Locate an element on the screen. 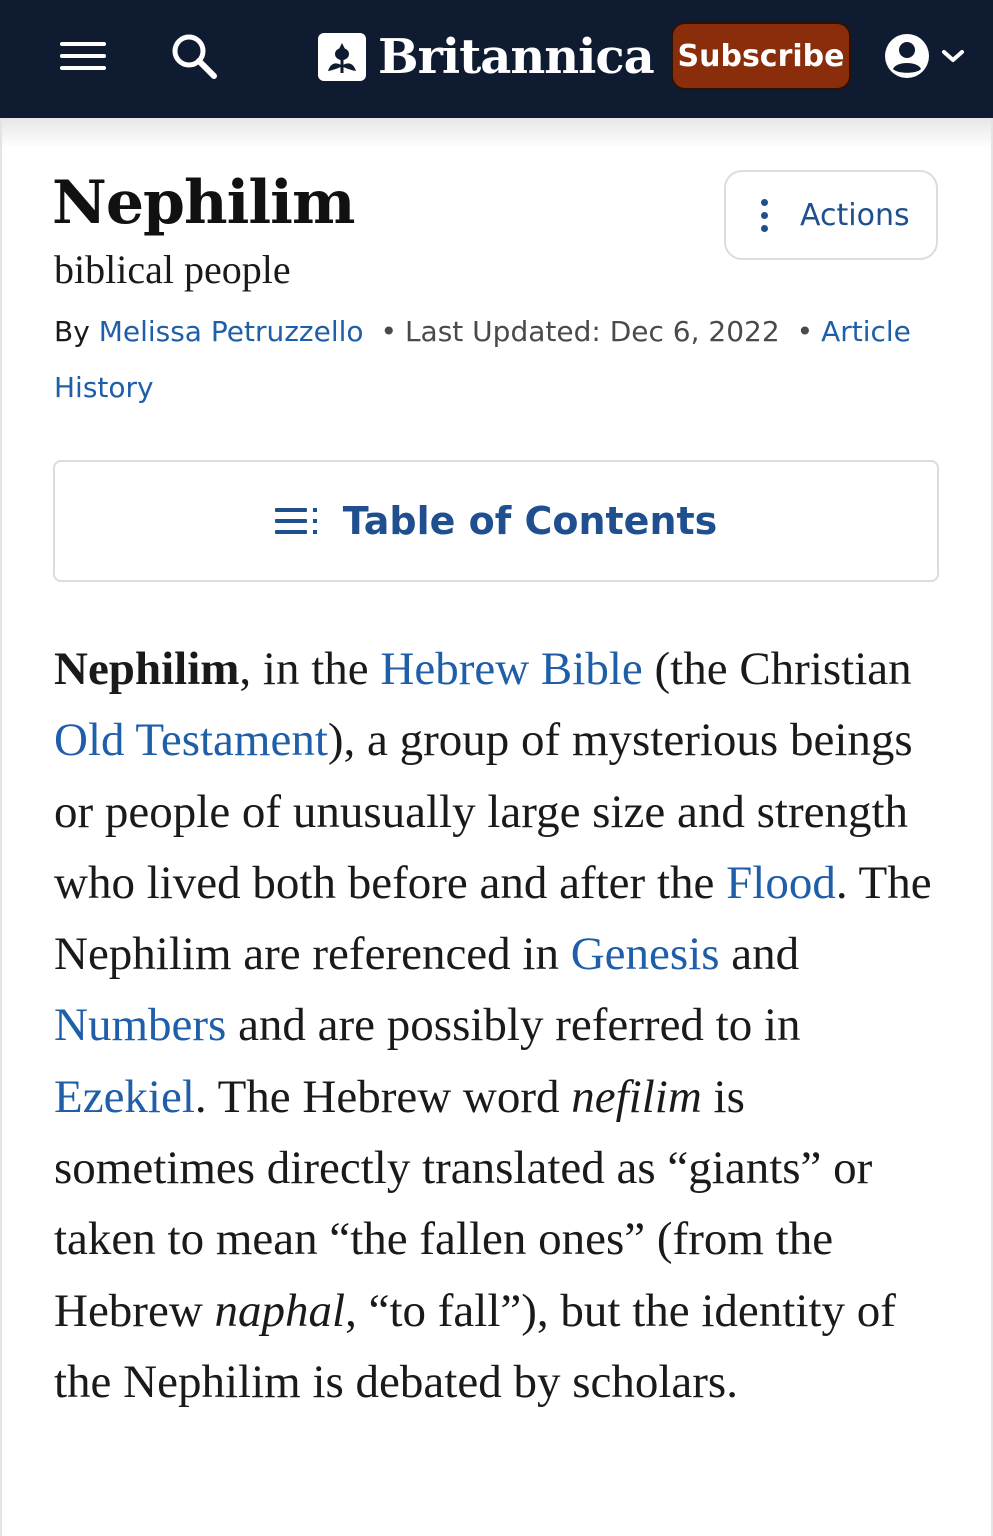 This screenshot has width=993, height=1536. header-shadow is located at coordinates (496, 133).